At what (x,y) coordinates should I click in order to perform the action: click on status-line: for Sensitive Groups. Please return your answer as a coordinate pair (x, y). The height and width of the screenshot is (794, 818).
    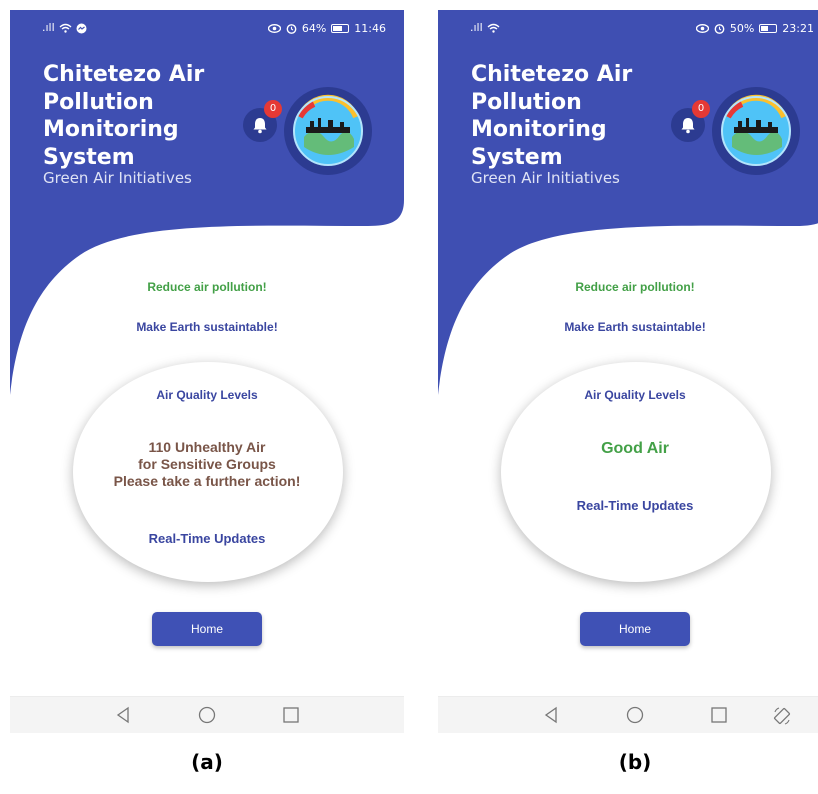
    Looking at the image, I should click on (207, 464).